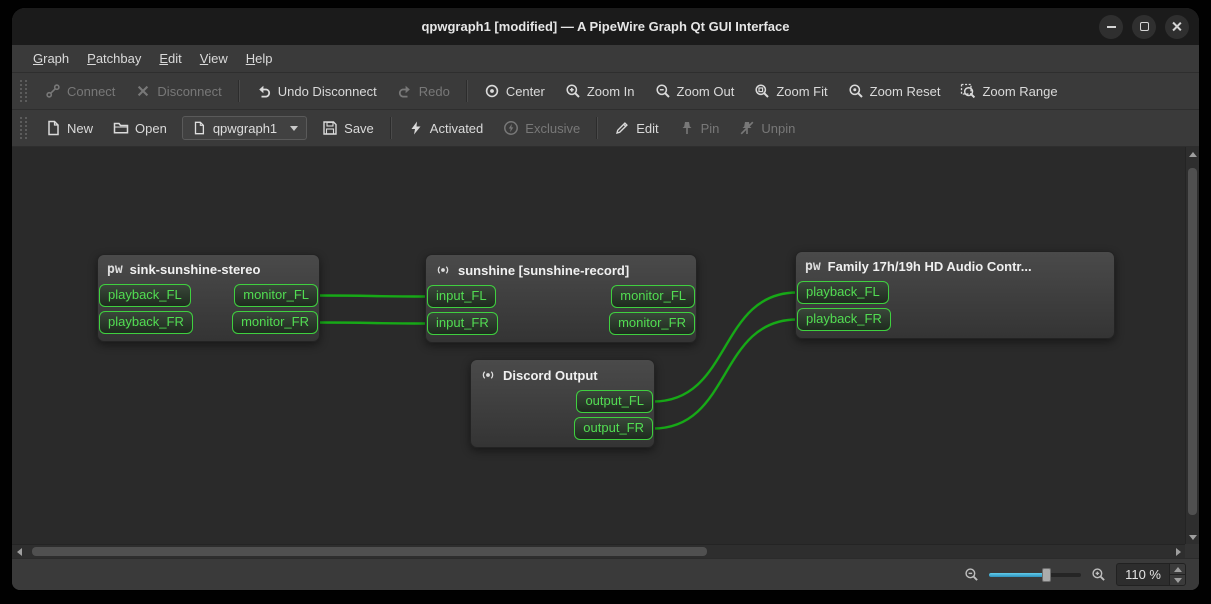 The height and width of the screenshot is (604, 1211). Describe the element at coordinates (462, 323) in the screenshot. I see `port-input-fr: input_FR` at that location.